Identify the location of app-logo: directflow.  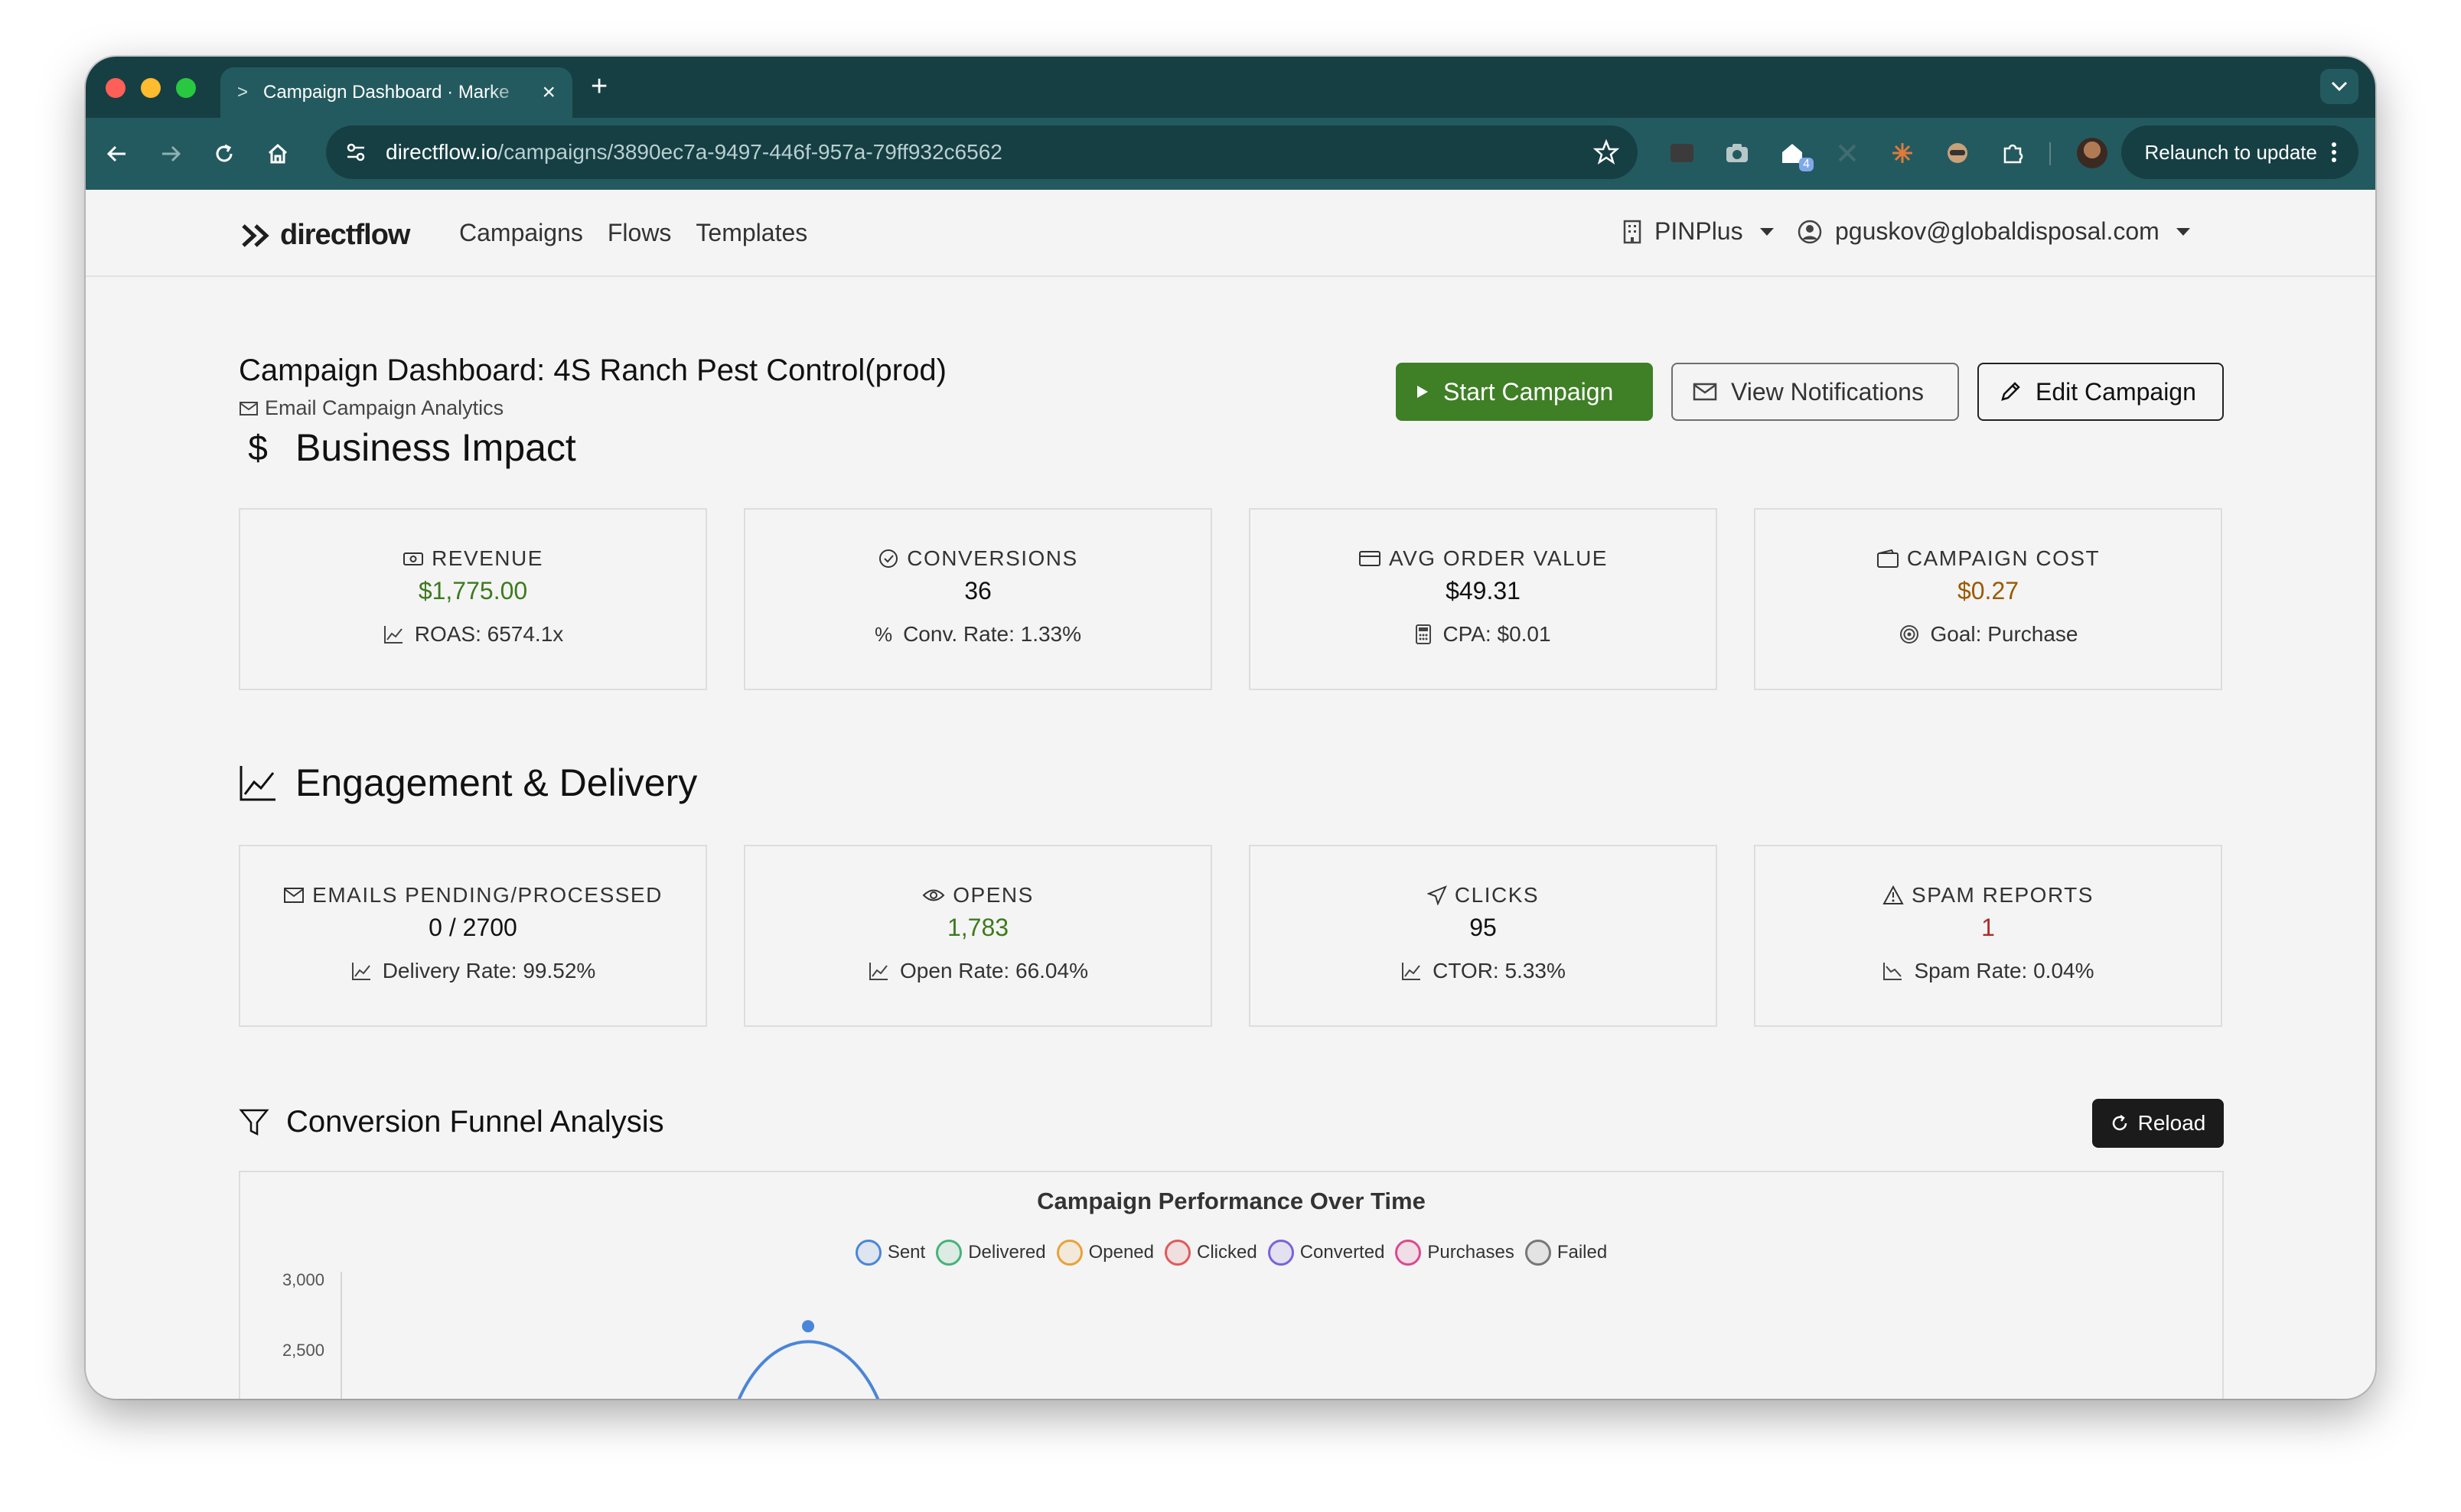
(325, 235).